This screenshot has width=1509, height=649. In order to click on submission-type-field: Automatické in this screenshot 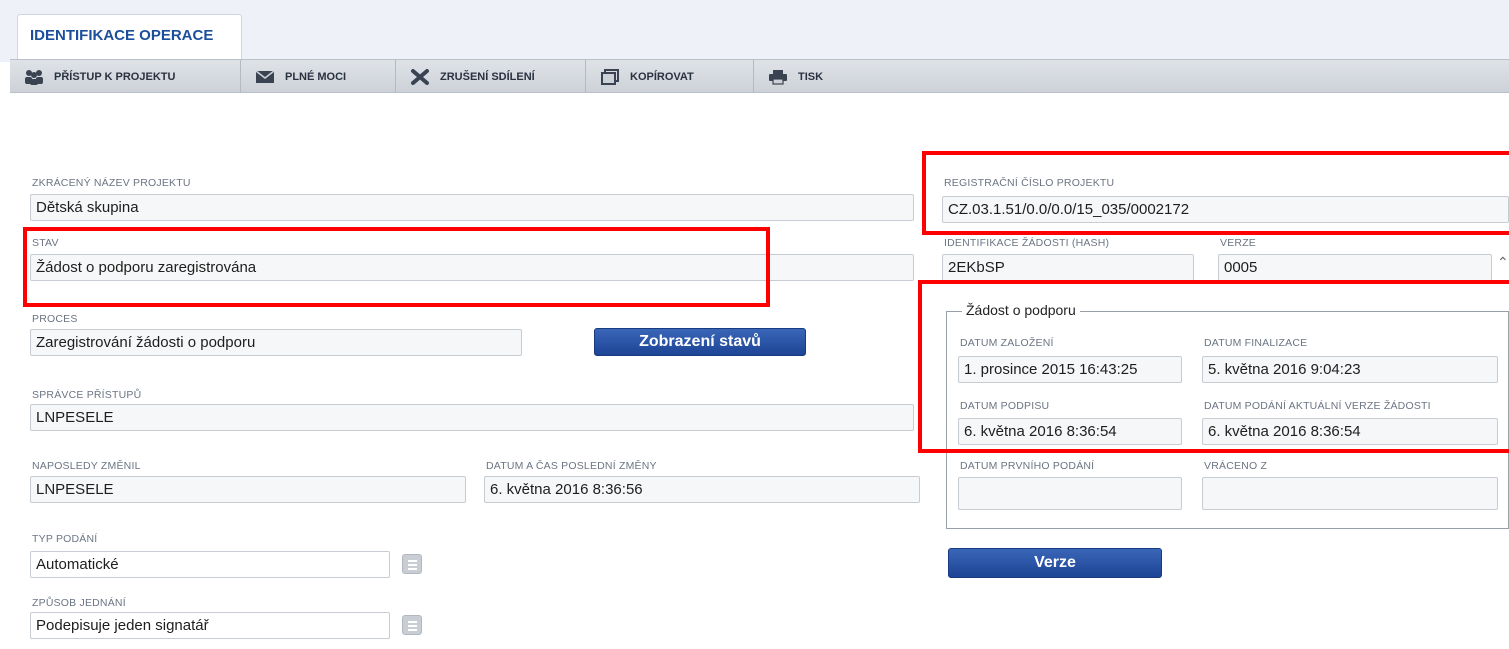, I will do `click(210, 564)`.